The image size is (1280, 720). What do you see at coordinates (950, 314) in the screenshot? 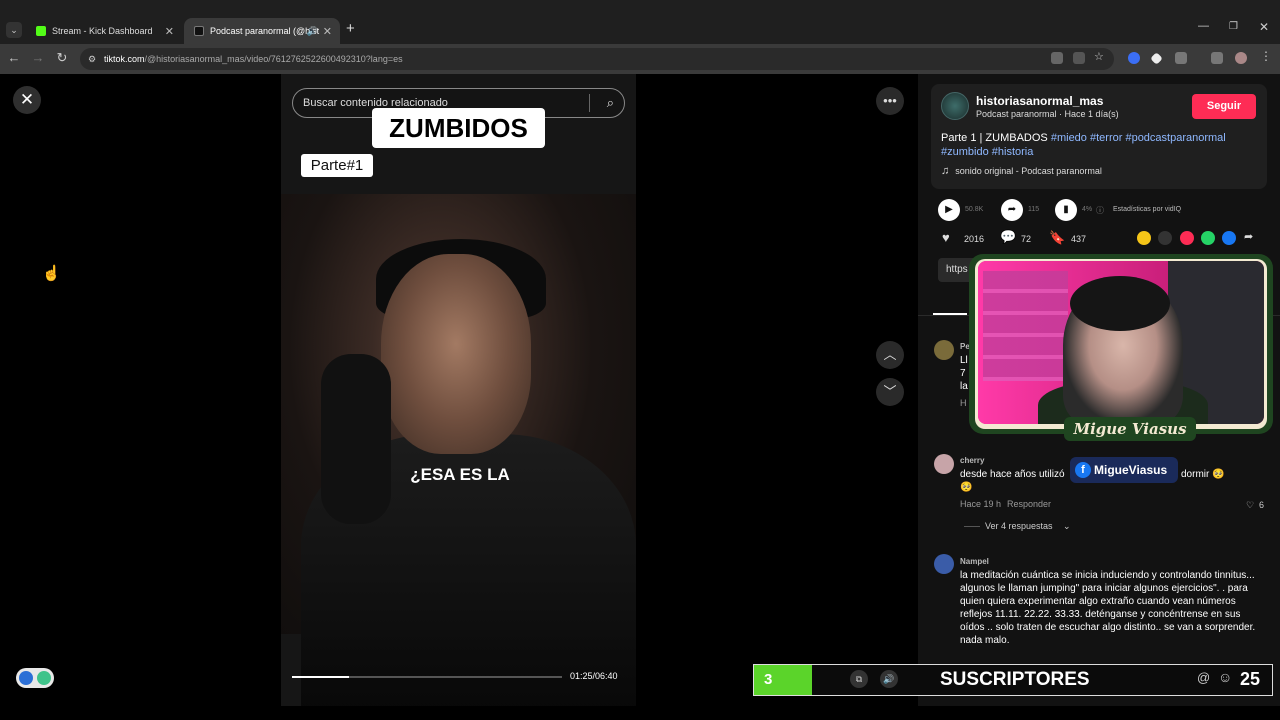
I see `comments-tab-indicator` at bounding box center [950, 314].